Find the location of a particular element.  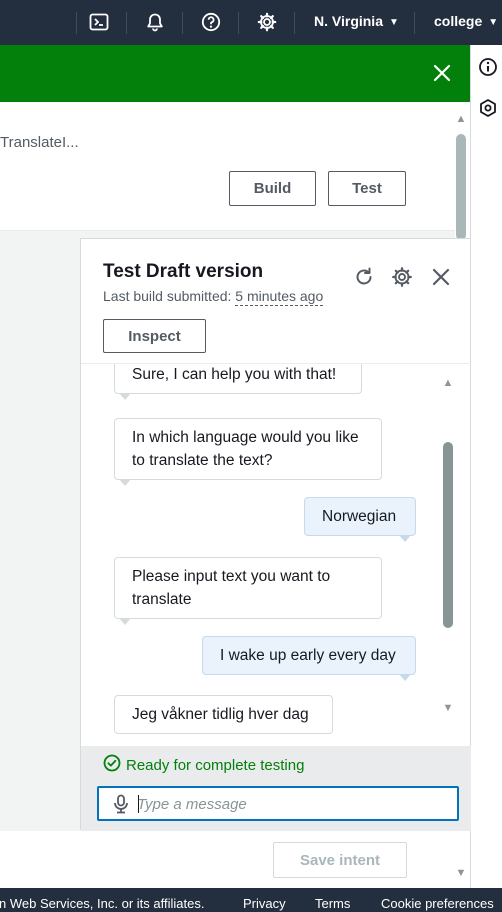

account-menu: college ▼ is located at coordinates (466, 21).